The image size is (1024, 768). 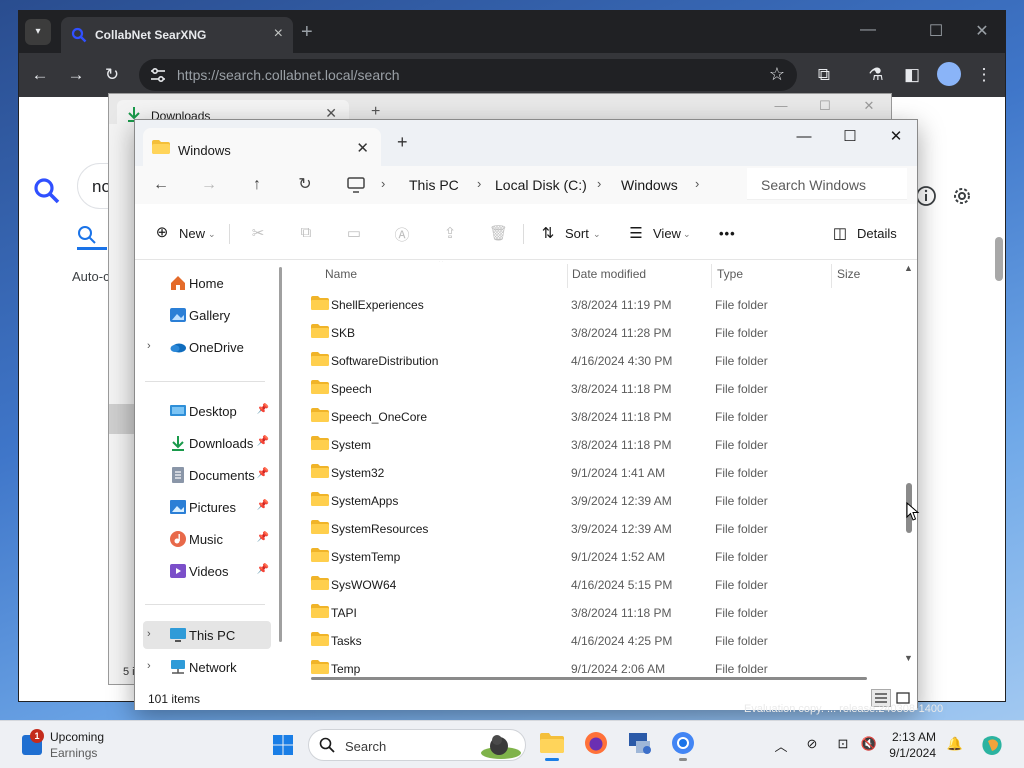 What do you see at coordinates (926, 196) in the screenshot?
I see `info-icon` at bounding box center [926, 196].